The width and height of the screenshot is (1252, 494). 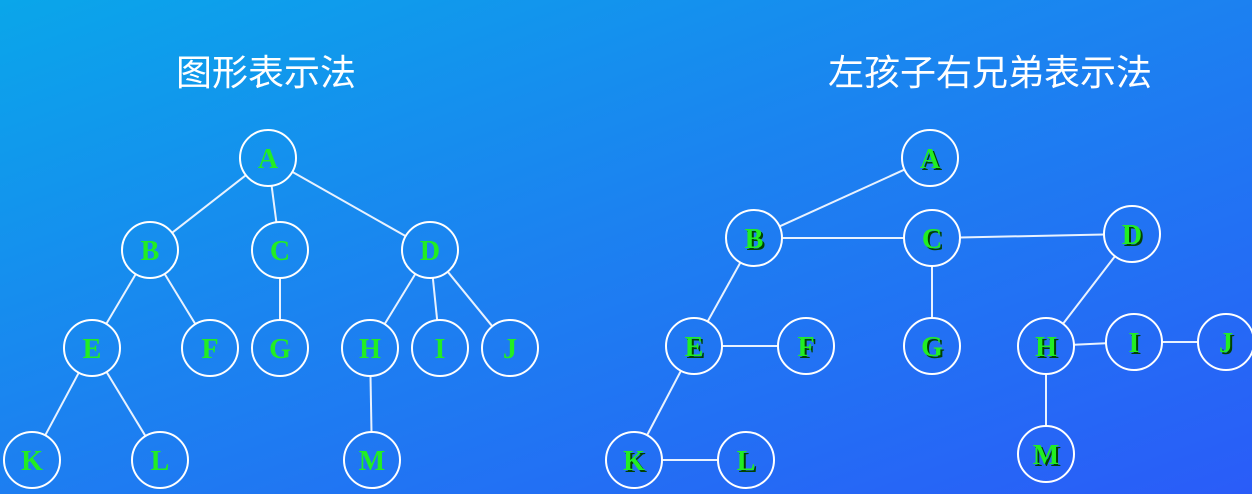 I want to click on right-edge-C-D, so click(x=1032, y=236).